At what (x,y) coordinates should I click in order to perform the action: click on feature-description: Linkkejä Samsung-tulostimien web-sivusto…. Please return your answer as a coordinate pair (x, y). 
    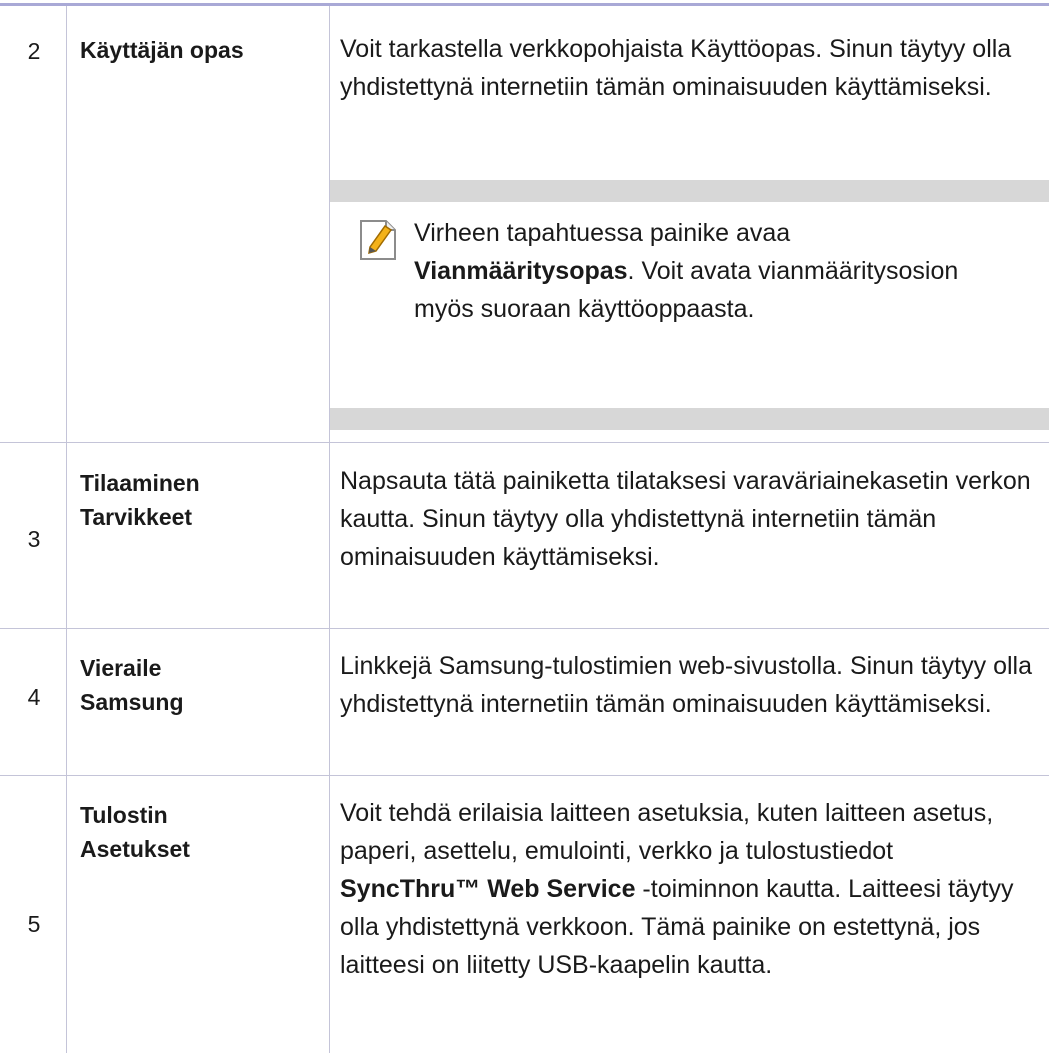
    Looking at the image, I should click on (686, 685).